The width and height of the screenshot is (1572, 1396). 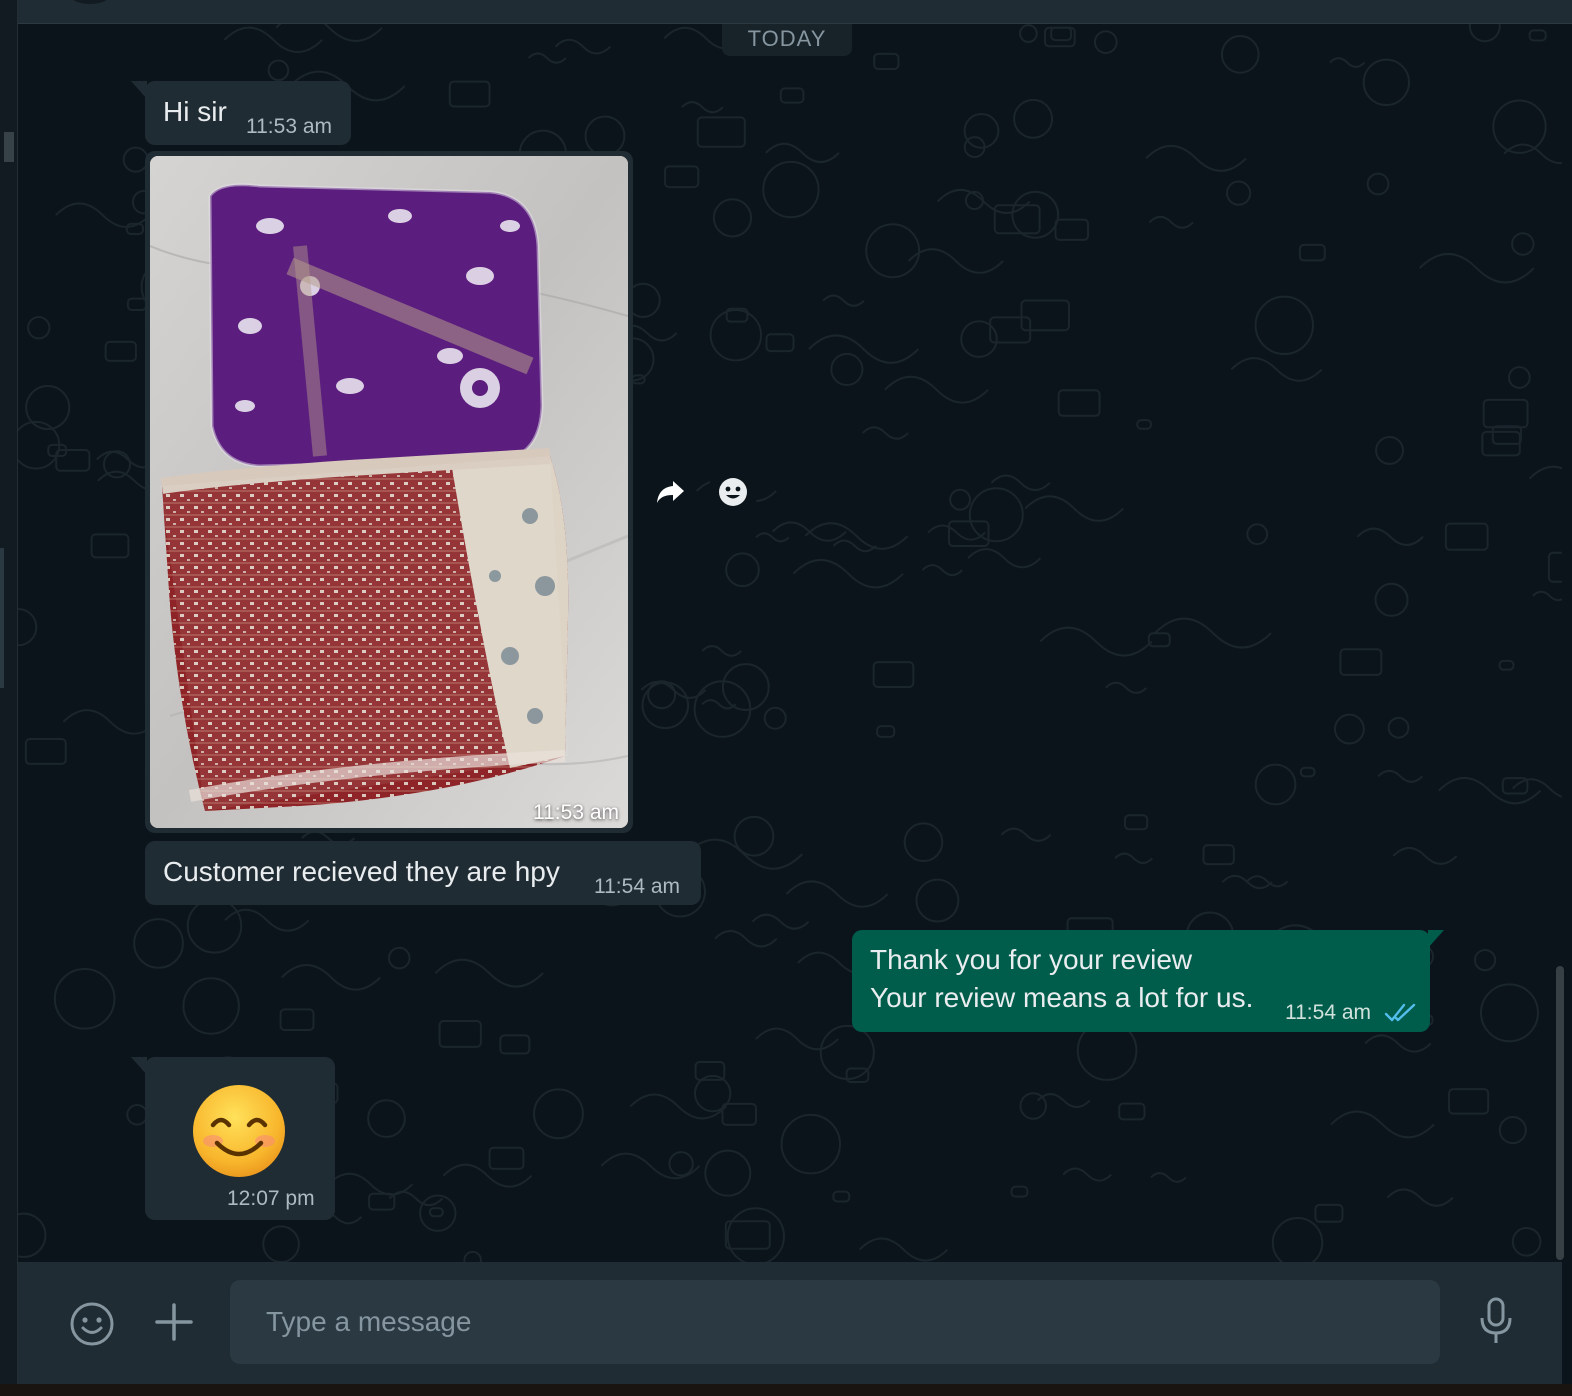 What do you see at coordinates (787, 40) in the screenshot?
I see `date-separator: TODAY` at bounding box center [787, 40].